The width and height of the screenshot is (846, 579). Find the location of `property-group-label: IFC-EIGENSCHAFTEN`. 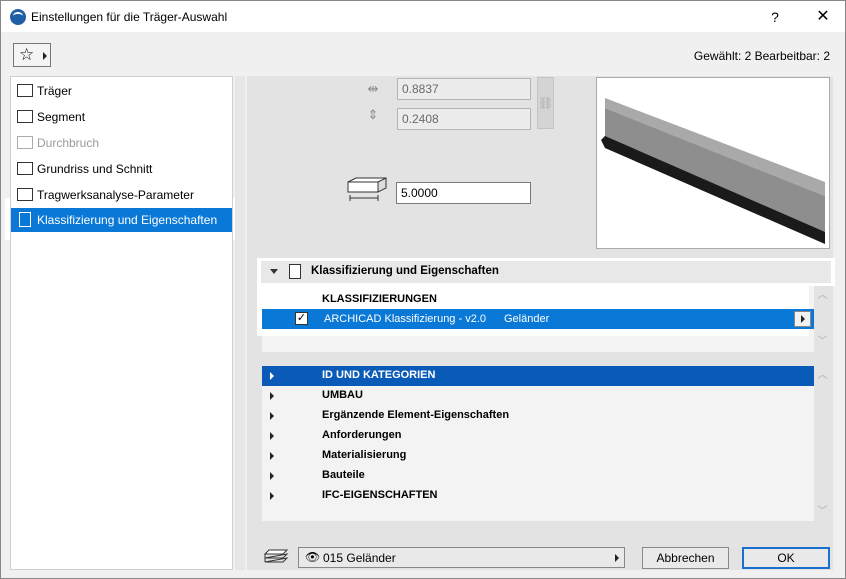

property-group-label: IFC-EIGENSCHAFTEN is located at coordinates (380, 495).